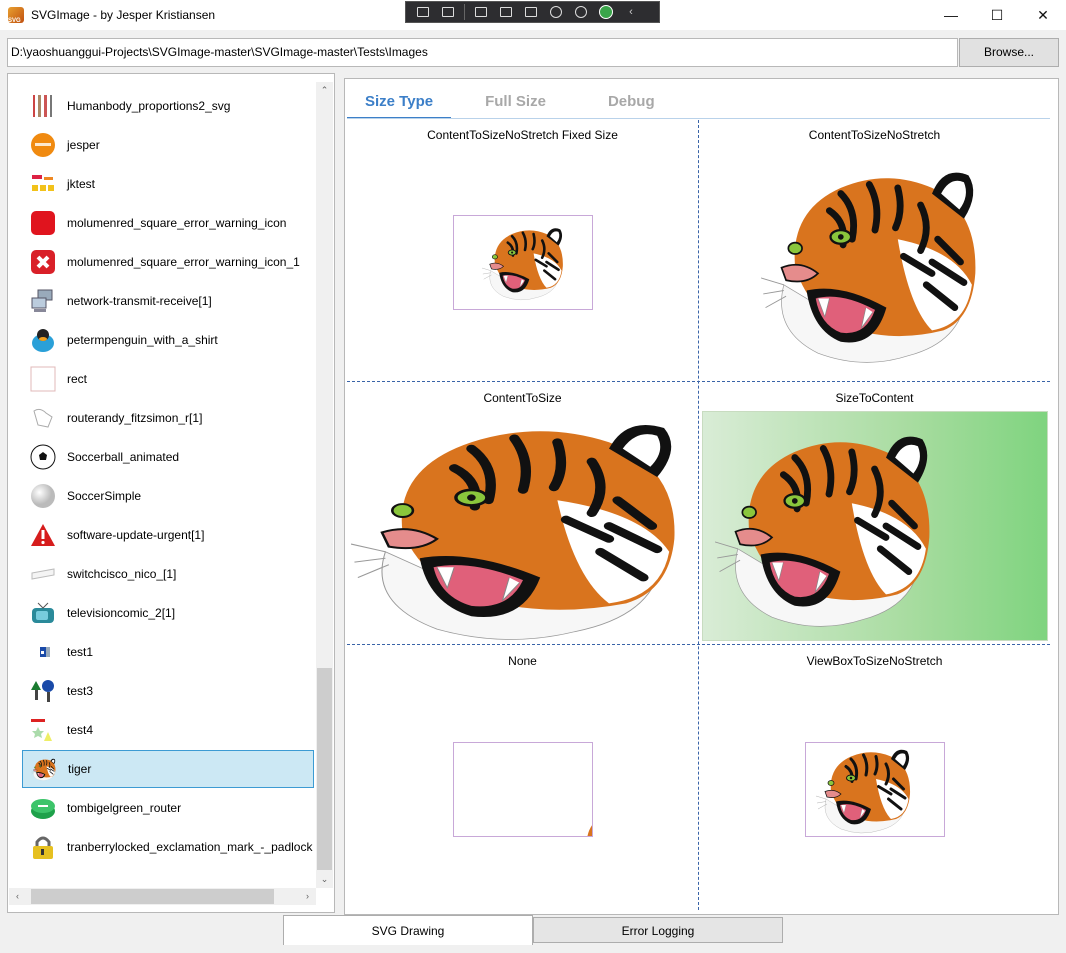 The width and height of the screenshot is (1066, 953). I want to click on vertical-scroll-thumb, so click(324, 769).